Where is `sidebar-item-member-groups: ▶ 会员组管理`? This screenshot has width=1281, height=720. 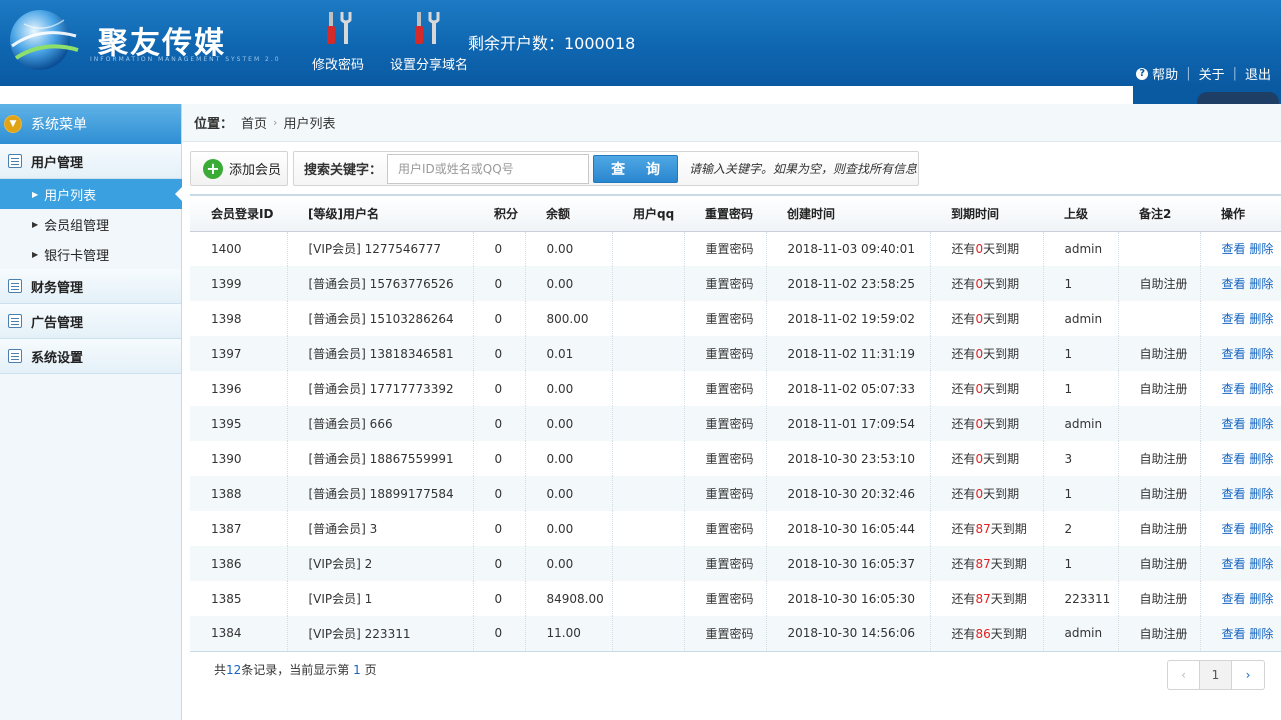
sidebar-item-member-groups: ▶ 会员组管理 is located at coordinates (90, 224).